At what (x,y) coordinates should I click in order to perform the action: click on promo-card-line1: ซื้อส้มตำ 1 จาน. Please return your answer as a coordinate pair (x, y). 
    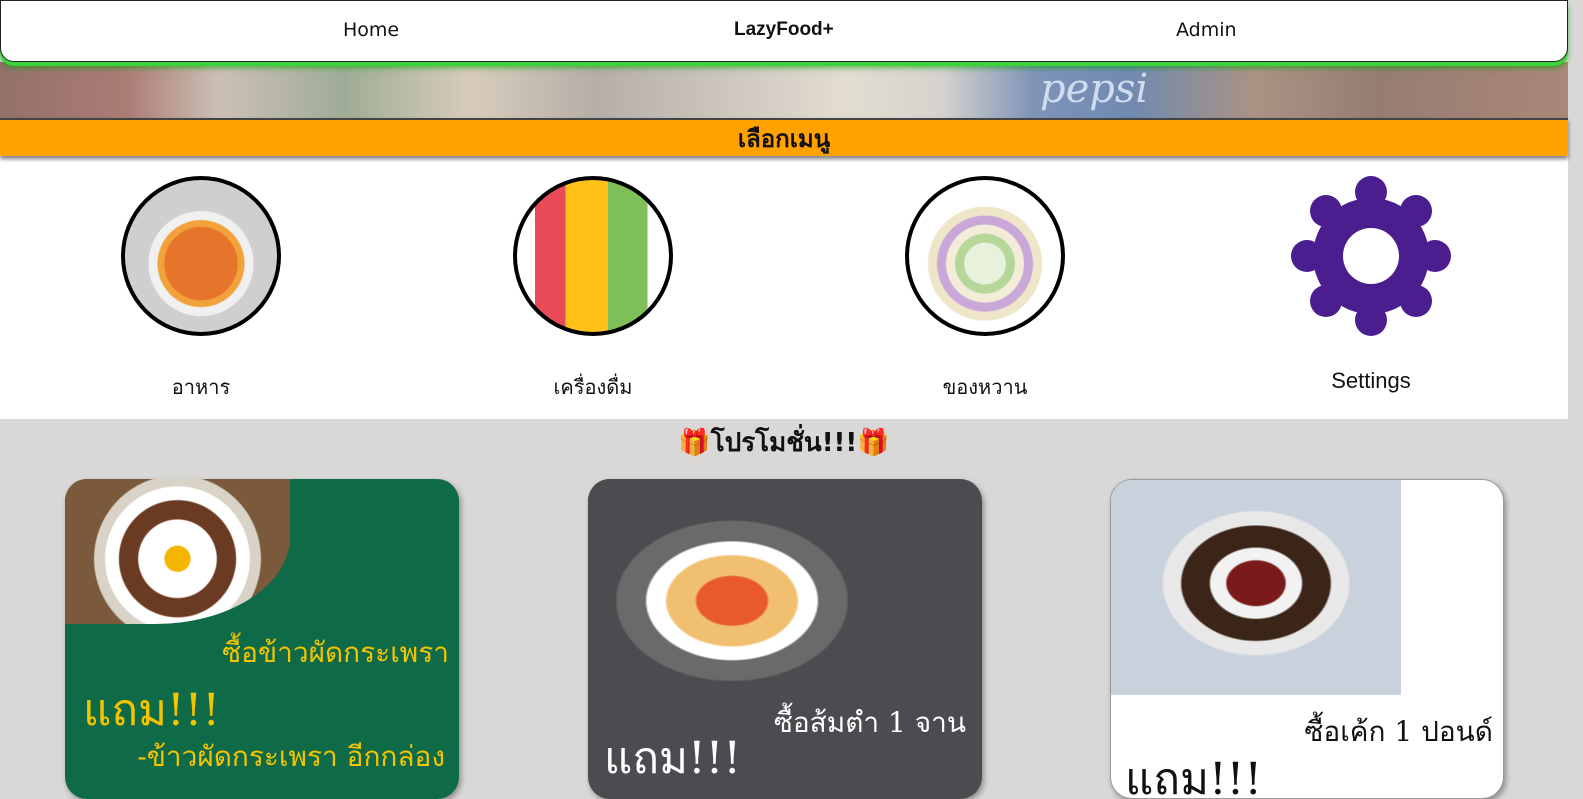
    Looking at the image, I should click on (869, 722).